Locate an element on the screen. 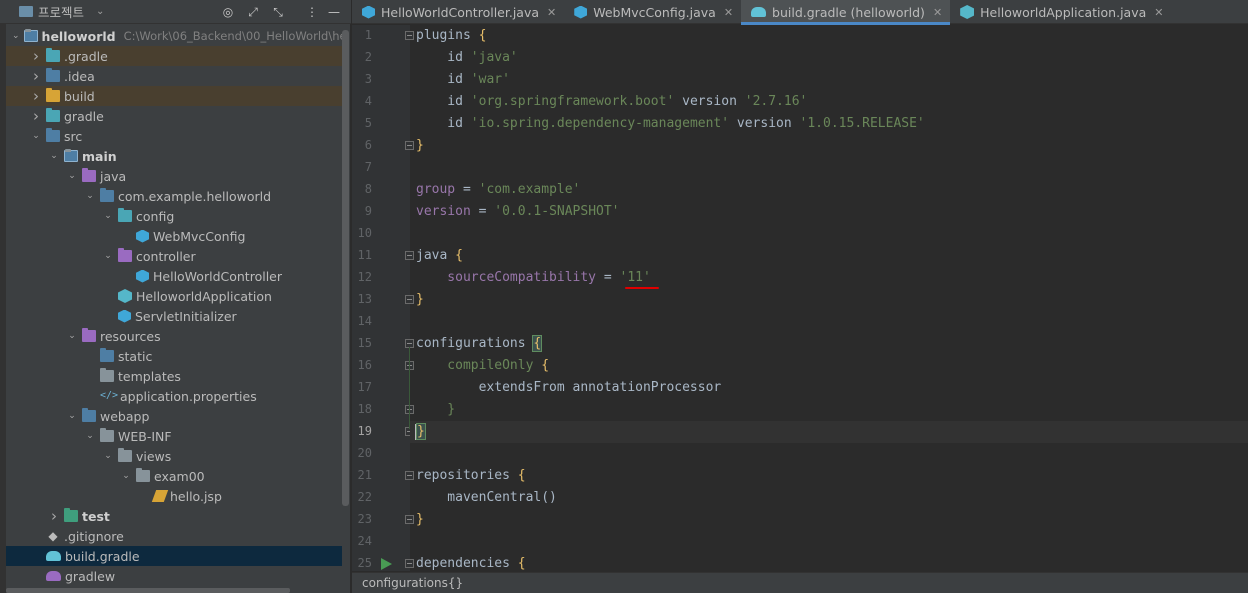 This screenshot has width=1248, height=593. code-line: configurations { is located at coordinates (479, 344).